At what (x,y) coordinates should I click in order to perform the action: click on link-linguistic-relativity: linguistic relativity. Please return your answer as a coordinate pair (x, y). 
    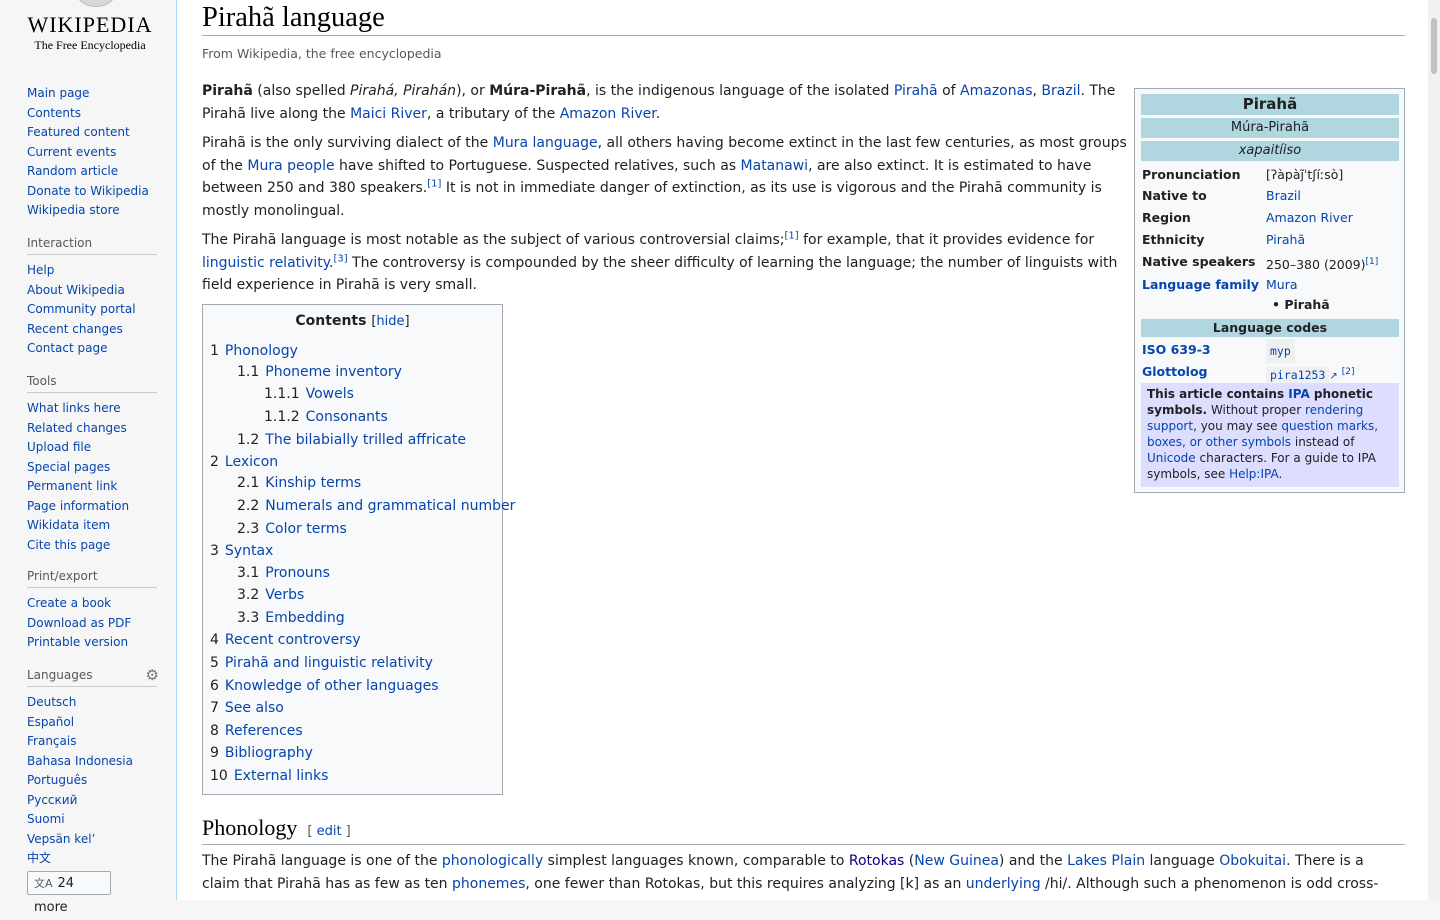
    Looking at the image, I should click on (265, 263).